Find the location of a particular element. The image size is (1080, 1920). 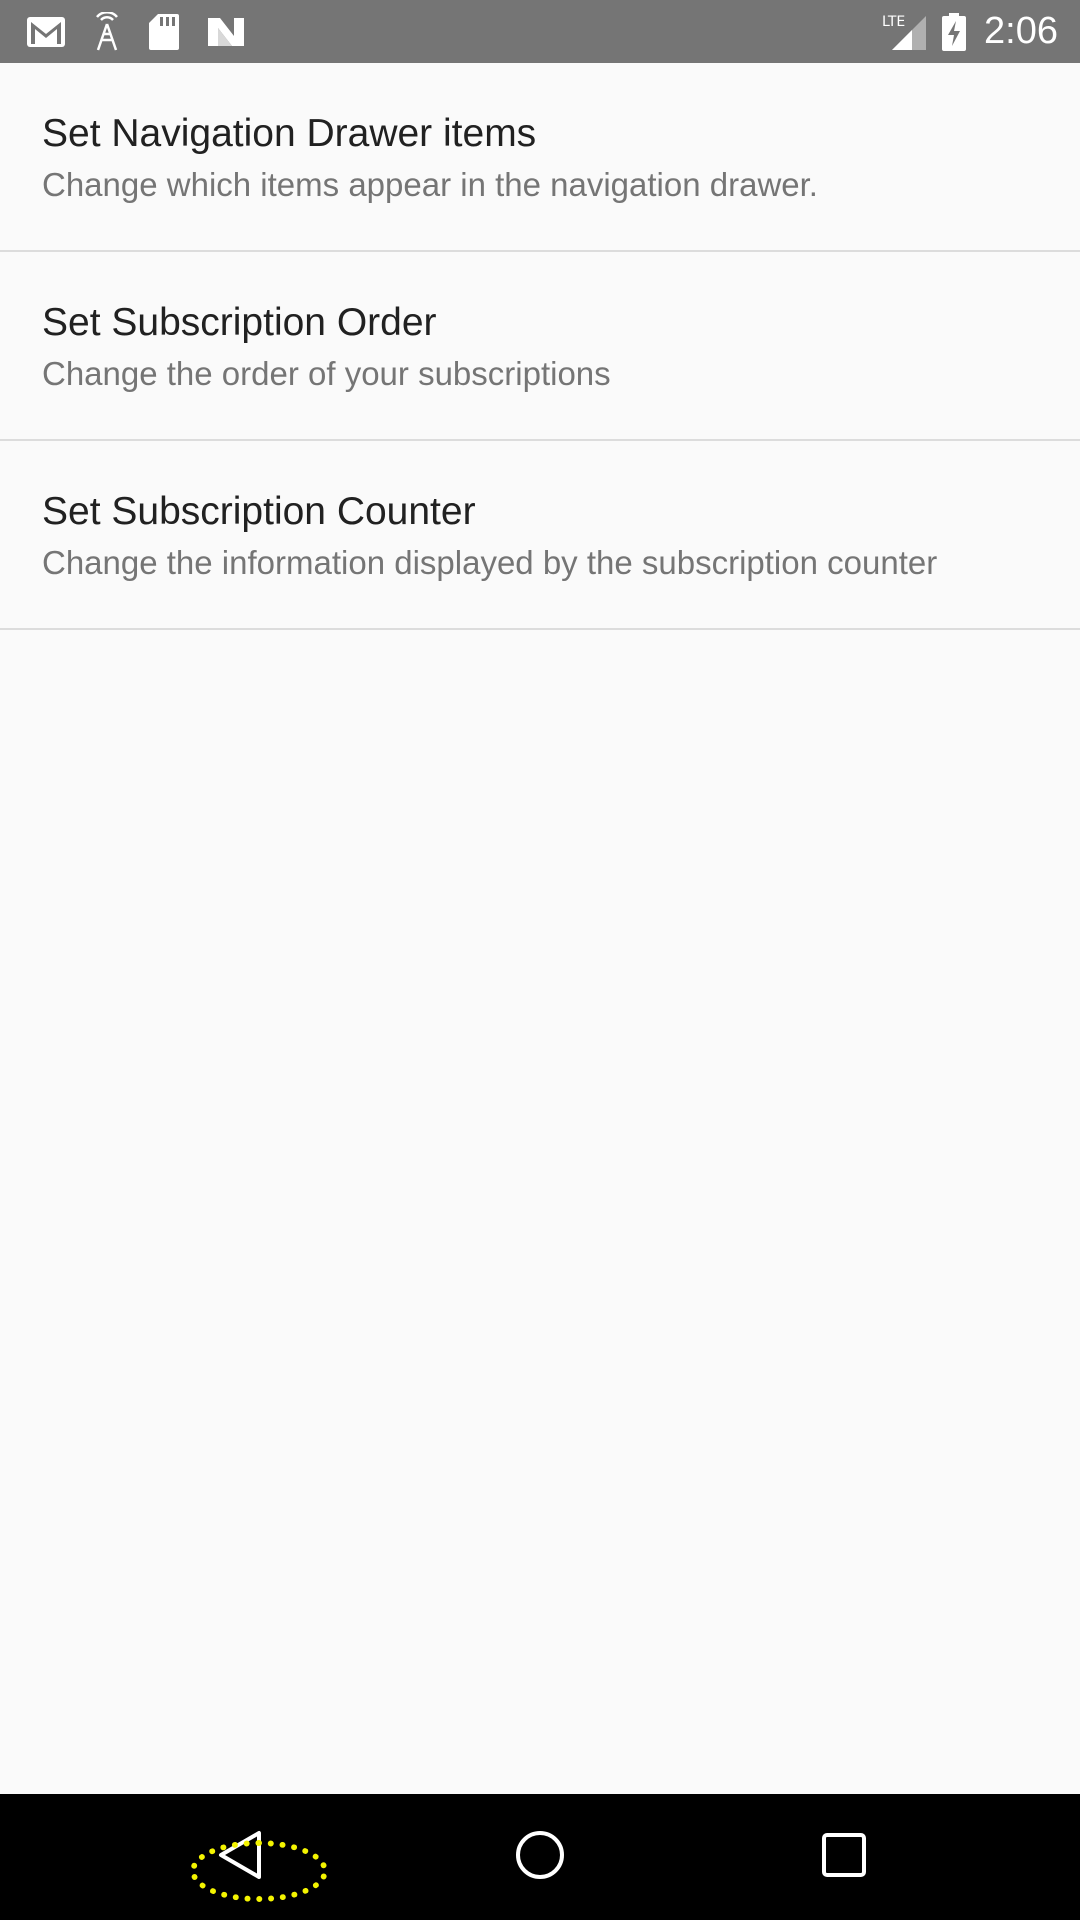

lte-signal-icon: LTE is located at coordinates (905, 32).